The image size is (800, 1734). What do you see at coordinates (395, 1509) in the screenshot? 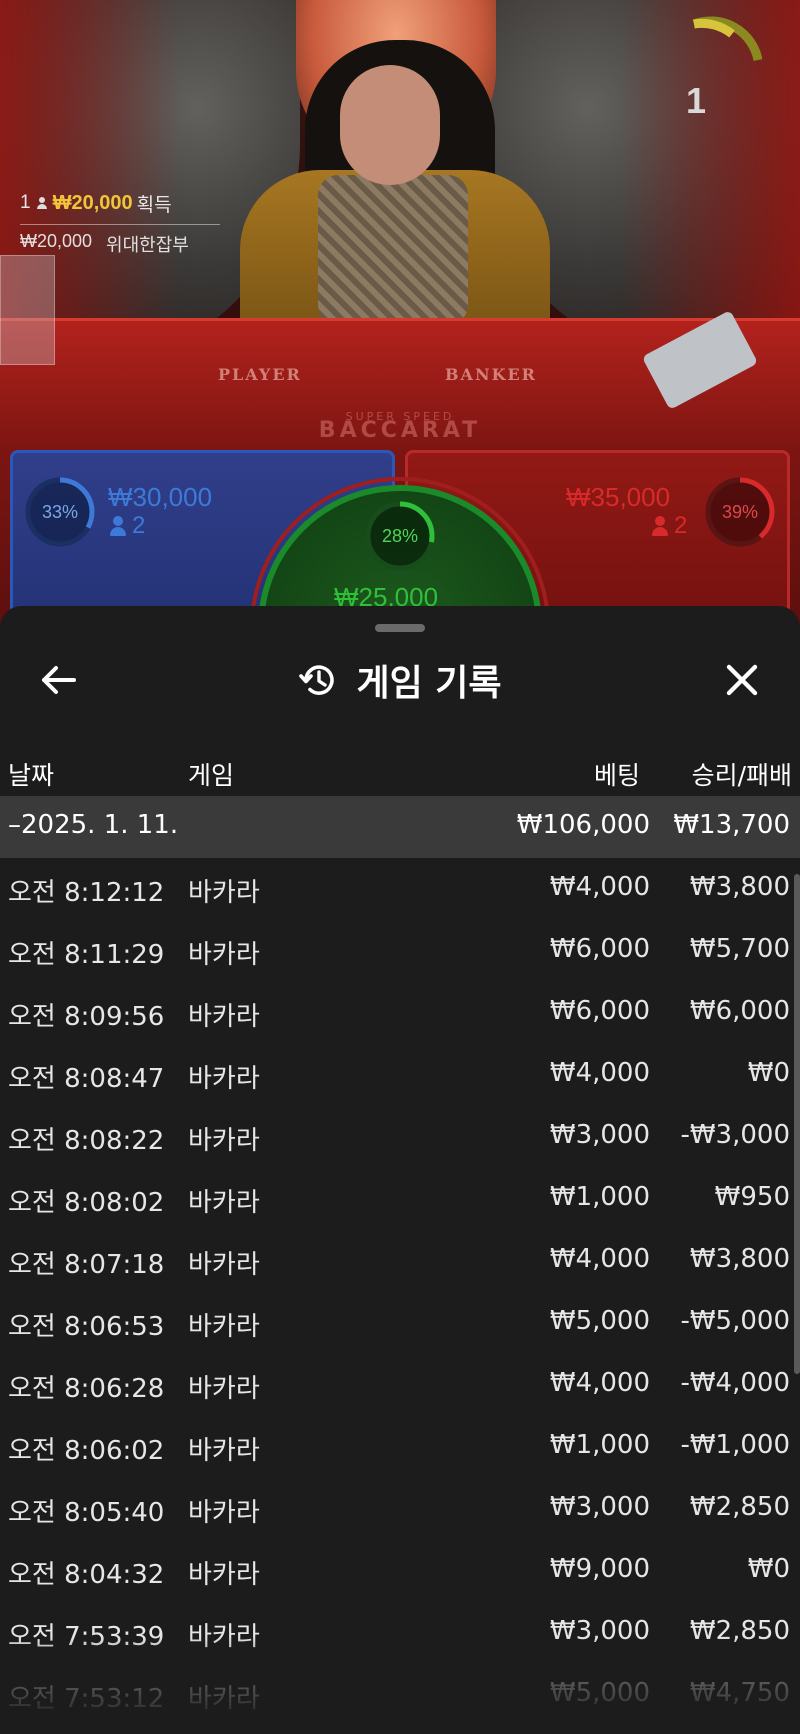
I see `table-row: 오전 8:05:40 바카라 ₩3,000 ₩2,850` at bounding box center [395, 1509].